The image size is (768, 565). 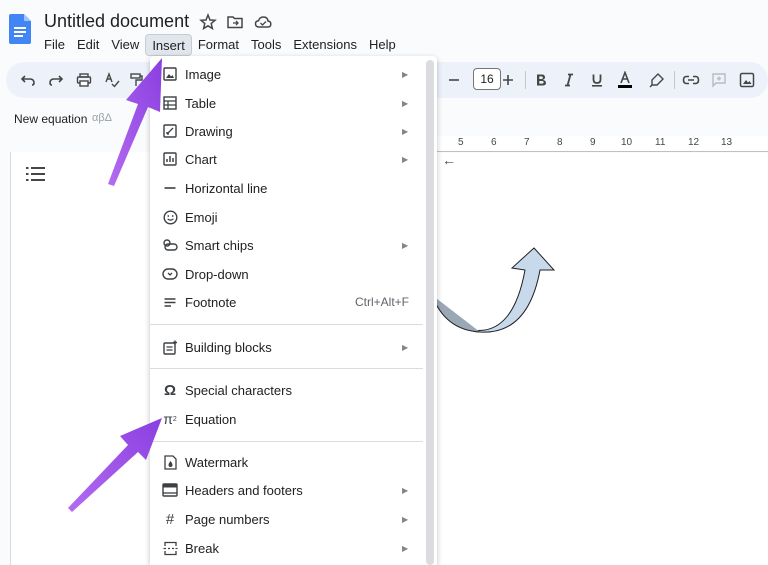 I want to click on move-folder-icon, so click(x=235, y=22).